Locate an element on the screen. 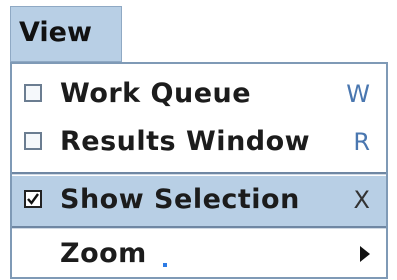 The height and width of the screenshot is (280, 397). menu-item-label: Work Queue is located at coordinates (156, 93).